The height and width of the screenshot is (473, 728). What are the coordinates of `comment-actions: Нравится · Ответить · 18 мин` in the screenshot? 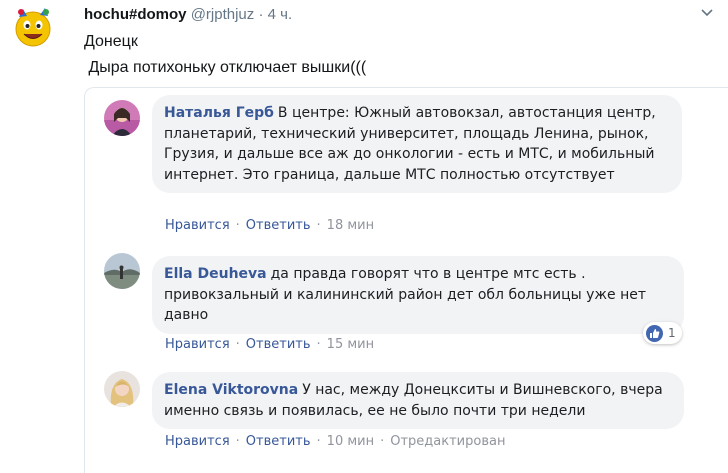 It's located at (270, 225).